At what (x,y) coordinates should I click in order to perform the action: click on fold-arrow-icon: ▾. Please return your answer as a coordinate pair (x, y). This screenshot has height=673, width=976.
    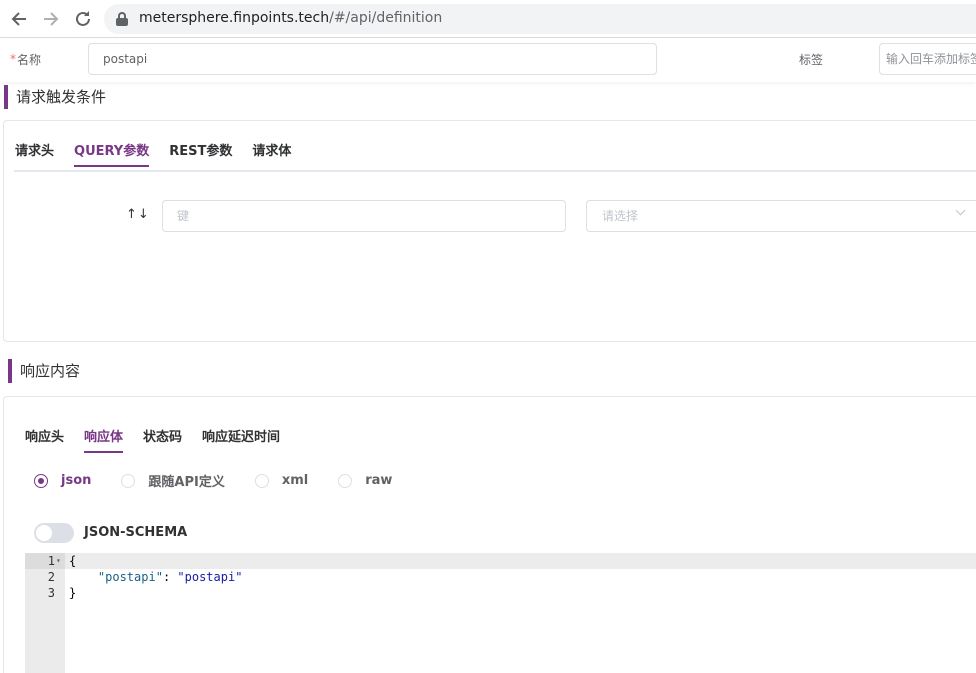
    Looking at the image, I should click on (58, 560).